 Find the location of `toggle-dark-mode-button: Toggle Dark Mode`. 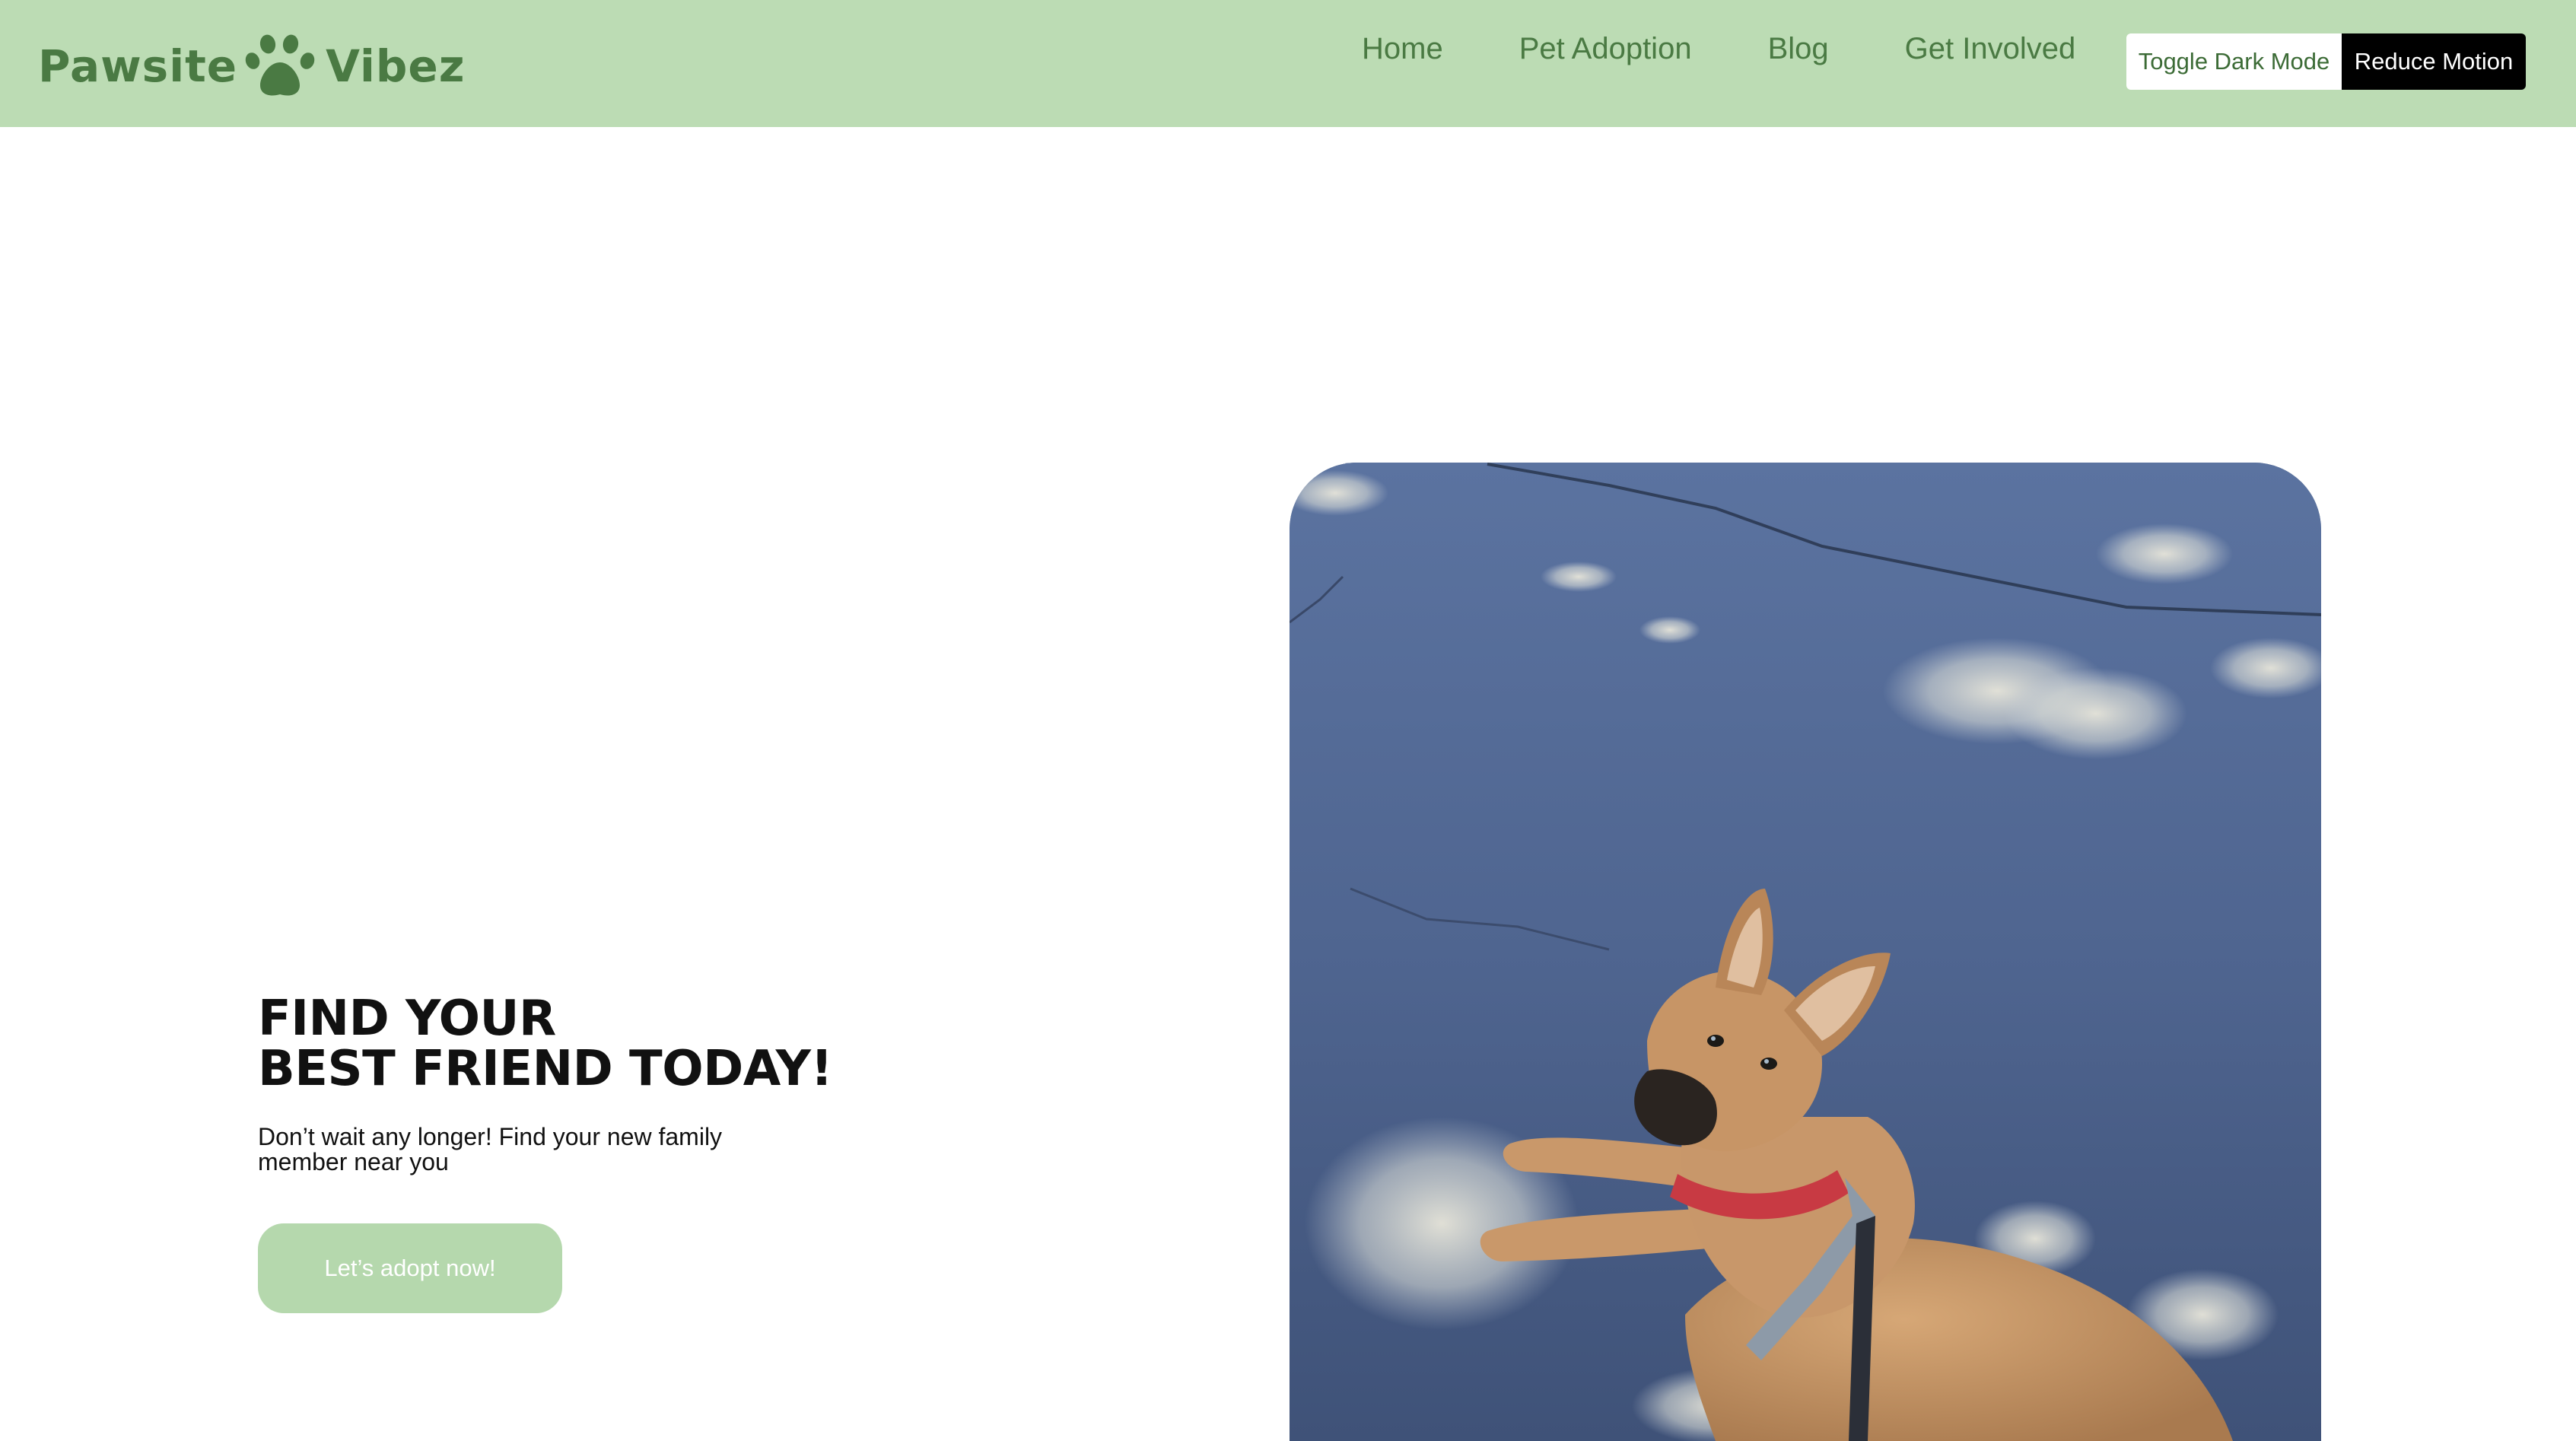

toggle-dark-mode-button: Toggle Dark Mode is located at coordinates (2234, 61).